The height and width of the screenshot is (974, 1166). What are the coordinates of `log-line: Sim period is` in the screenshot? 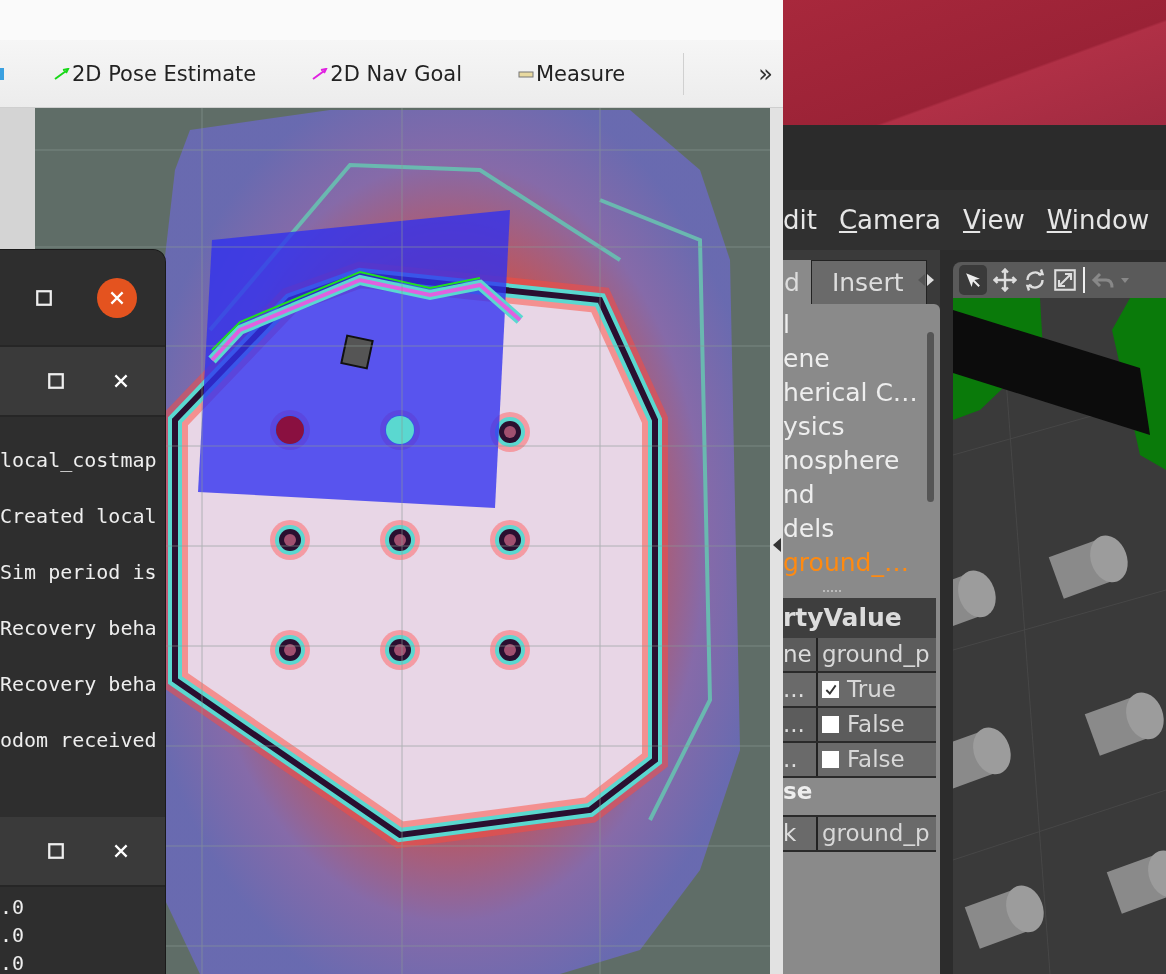 It's located at (79, 572).